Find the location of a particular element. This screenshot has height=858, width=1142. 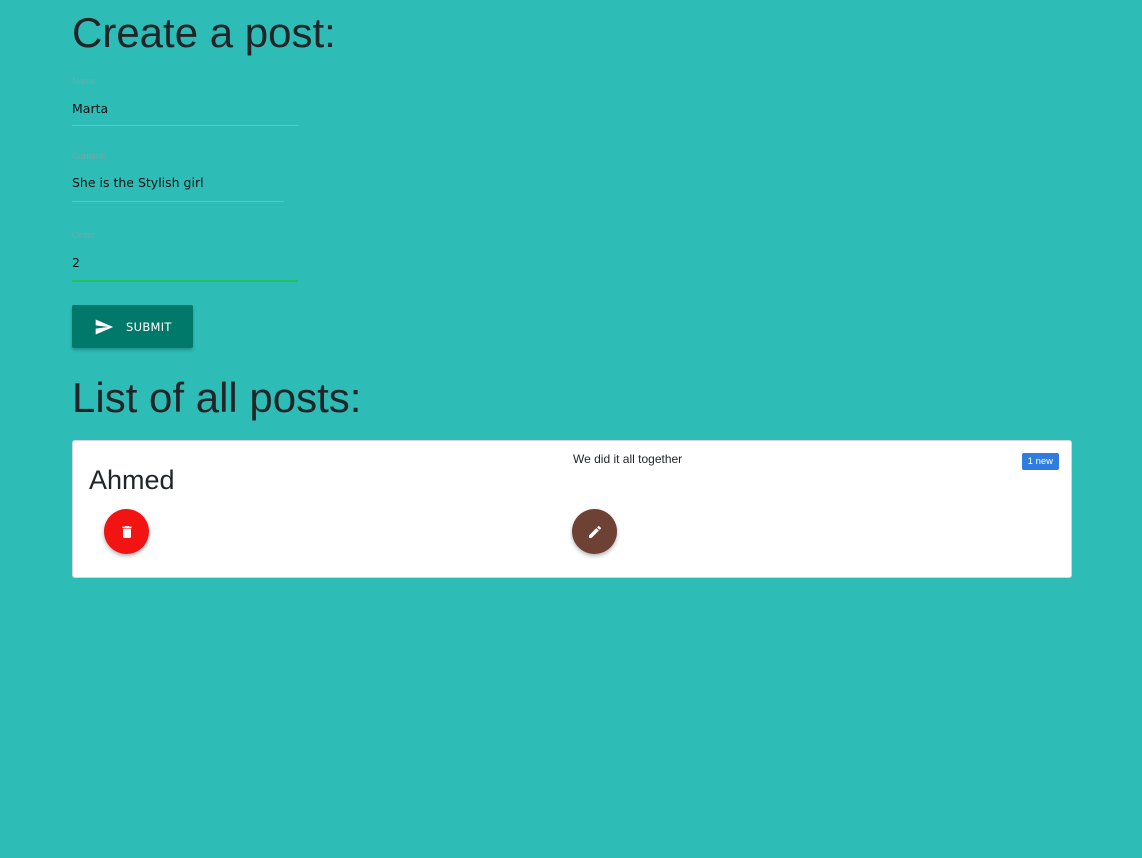

post-content: We did it all together is located at coordinates (628, 459).